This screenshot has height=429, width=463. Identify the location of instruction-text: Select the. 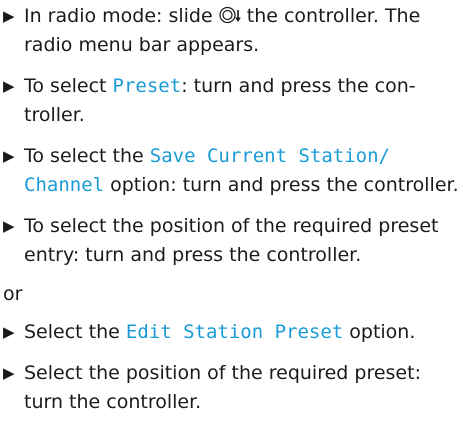
(75, 332).